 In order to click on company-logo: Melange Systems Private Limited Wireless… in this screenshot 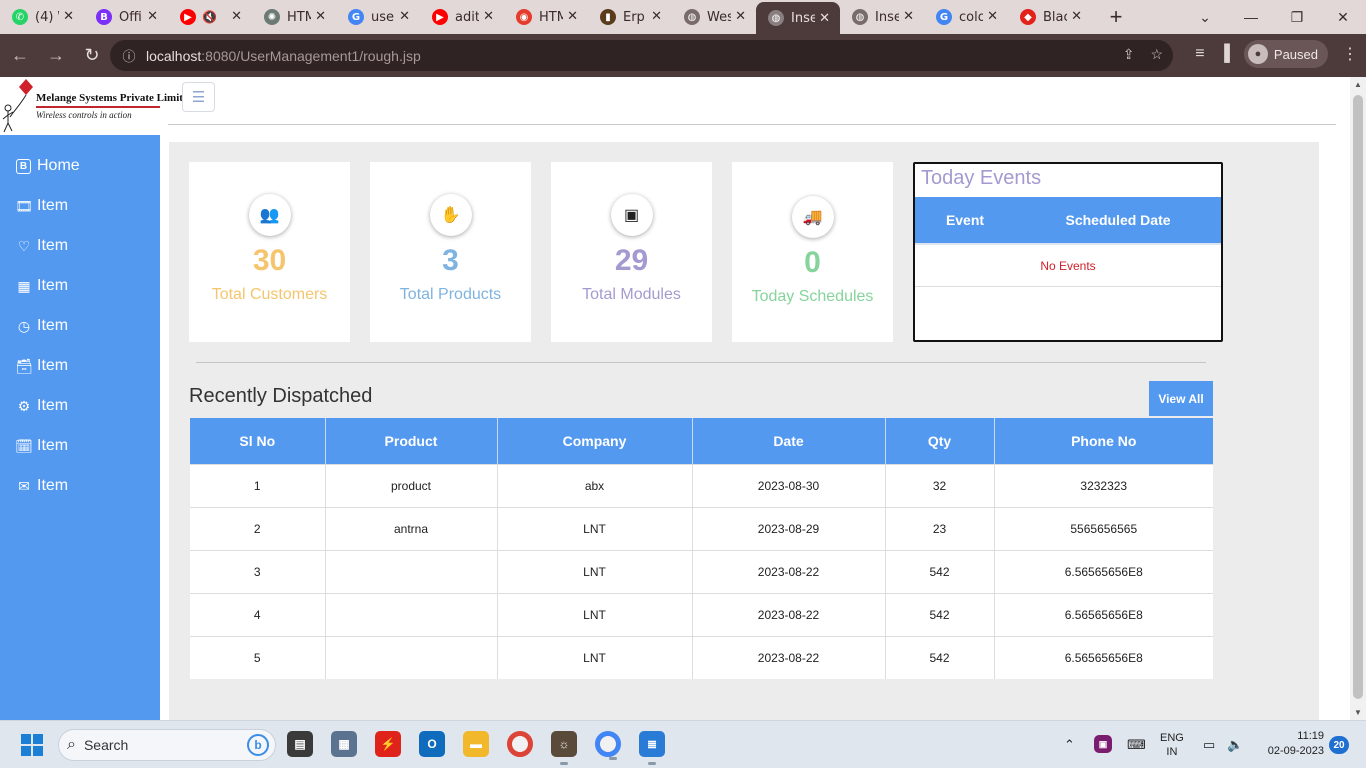, I will do `click(97, 106)`.